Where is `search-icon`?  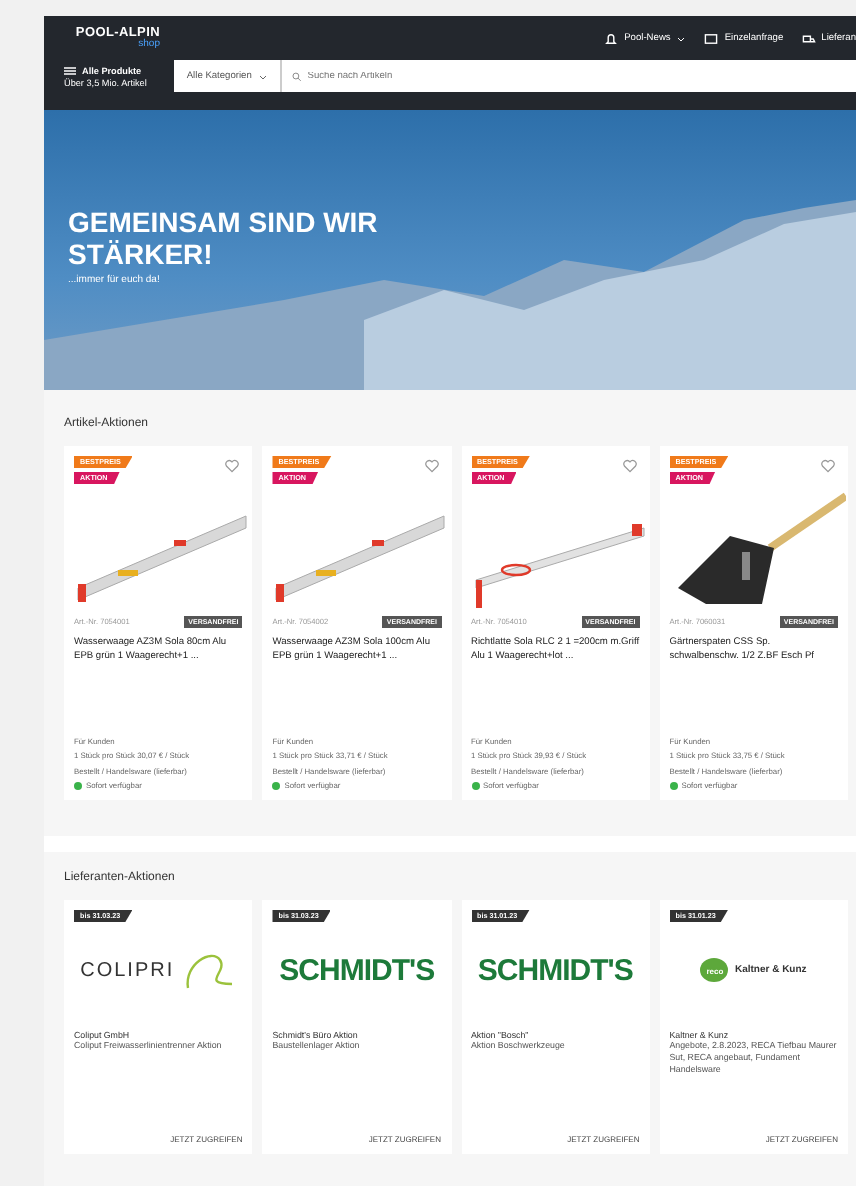
search-icon is located at coordinates (296, 76).